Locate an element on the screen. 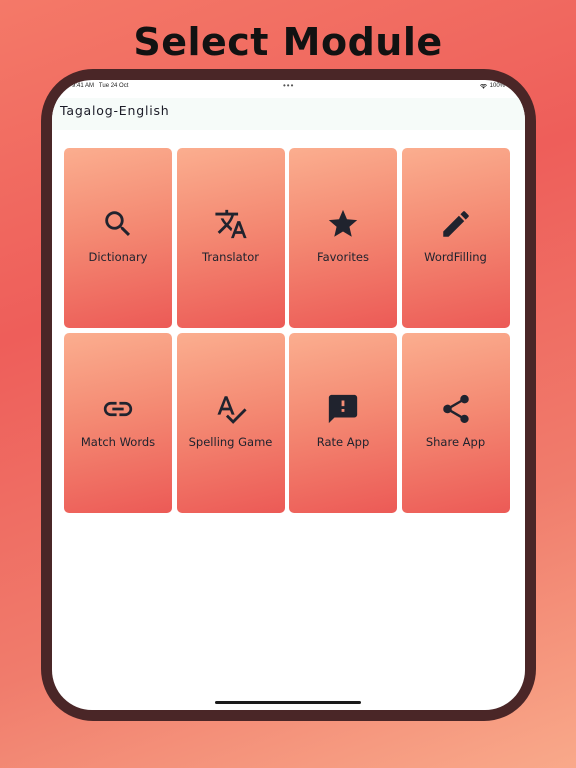 This screenshot has height=768, width=576. module-label: Share App is located at coordinates (455, 441).